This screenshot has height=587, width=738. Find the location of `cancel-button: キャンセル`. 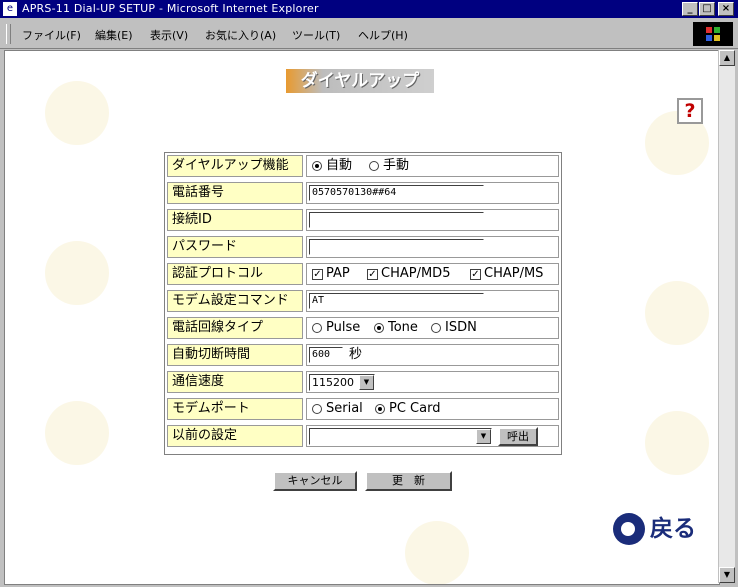

cancel-button: キャンセル is located at coordinates (315, 481).